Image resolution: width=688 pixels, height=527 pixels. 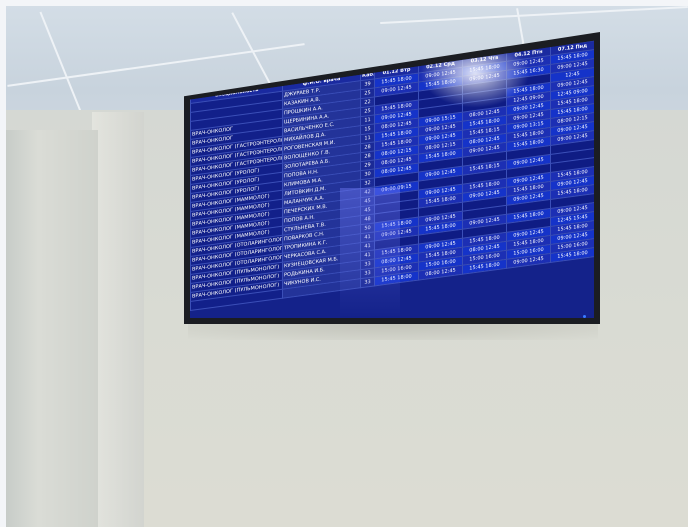 I want to click on power-led, so click(x=584, y=316).